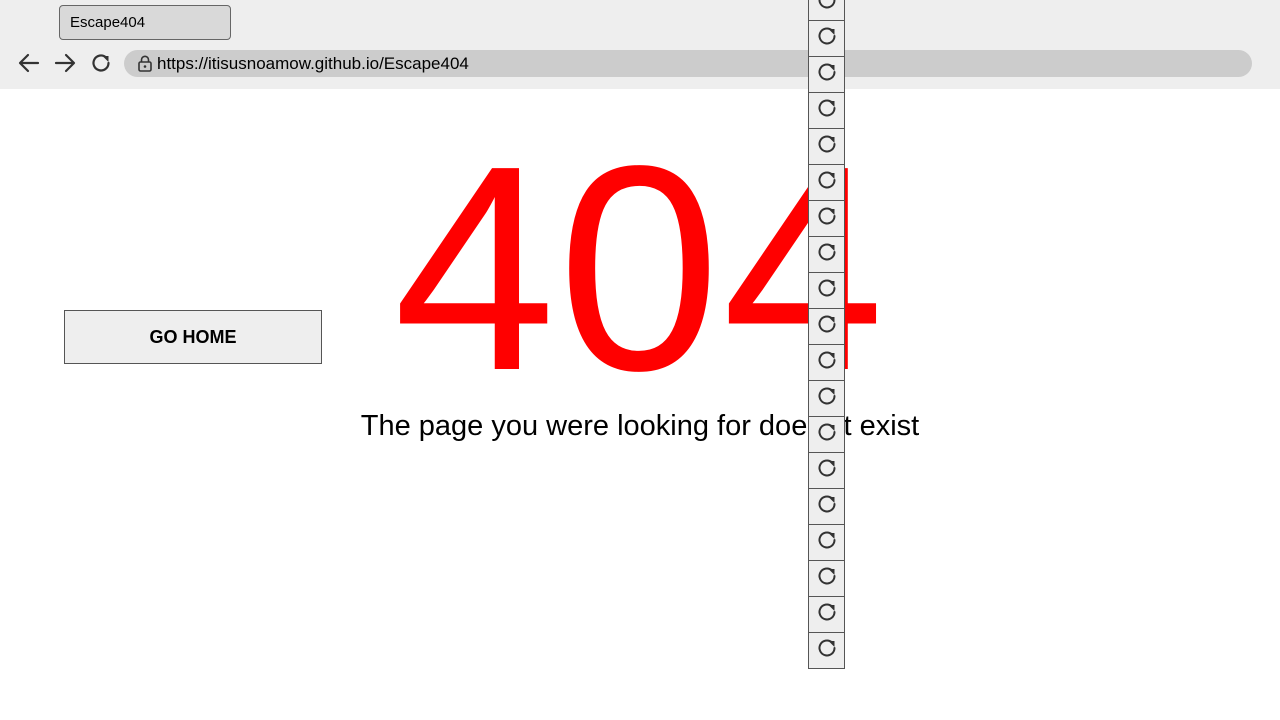 The width and height of the screenshot is (1280, 720). What do you see at coordinates (146, 64) in the screenshot?
I see `lock-icon` at bounding box center [146, 64].